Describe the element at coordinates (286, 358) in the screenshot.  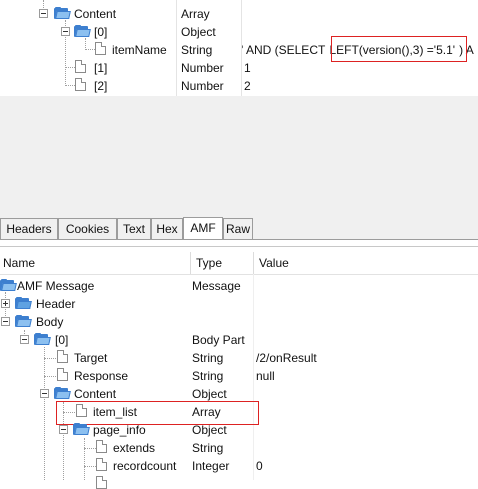
I see `tree-row-value: /2/onResult` at that location.